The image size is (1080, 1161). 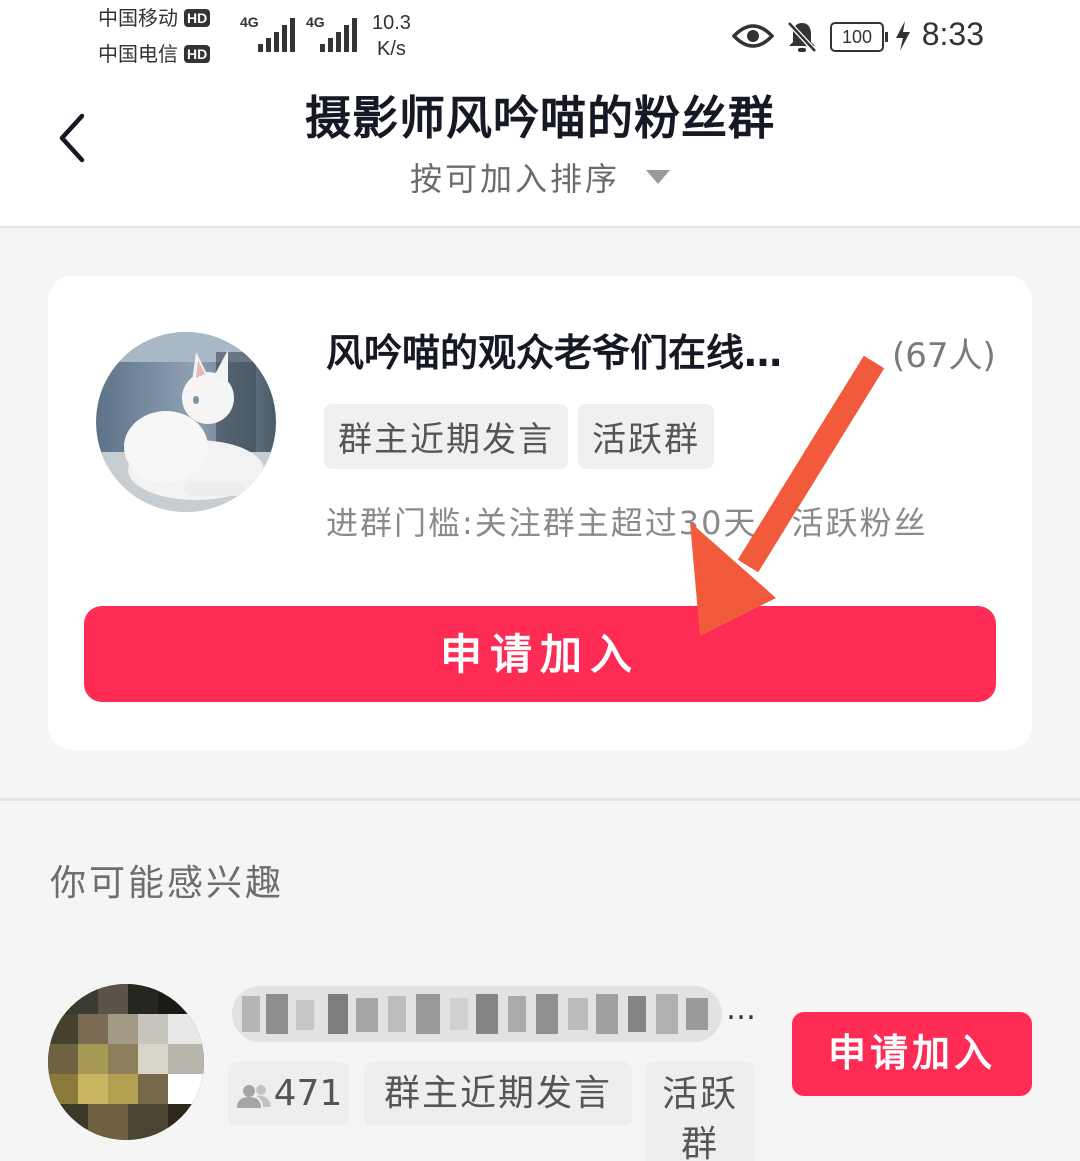 I want to click on battery-level: 100, so click(x=857, y=37).